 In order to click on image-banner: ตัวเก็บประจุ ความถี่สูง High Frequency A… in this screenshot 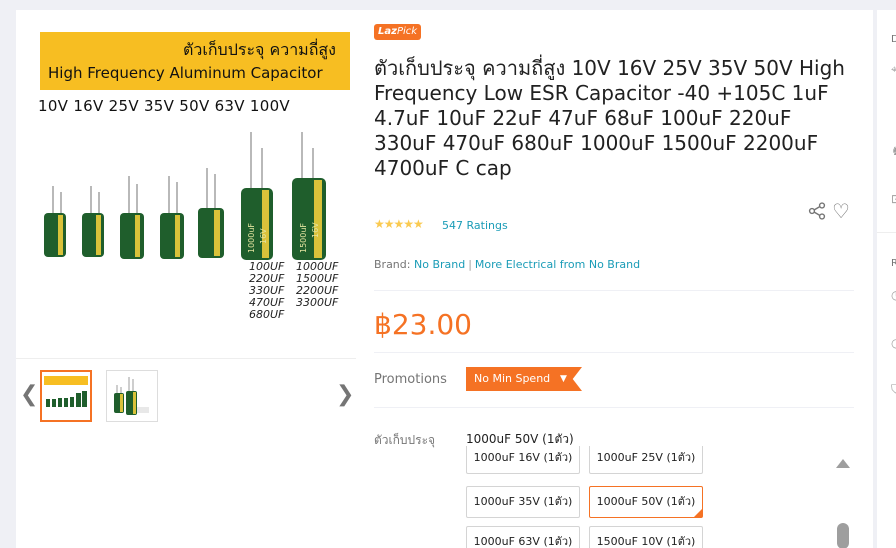, I will do `click(195, 61)`.